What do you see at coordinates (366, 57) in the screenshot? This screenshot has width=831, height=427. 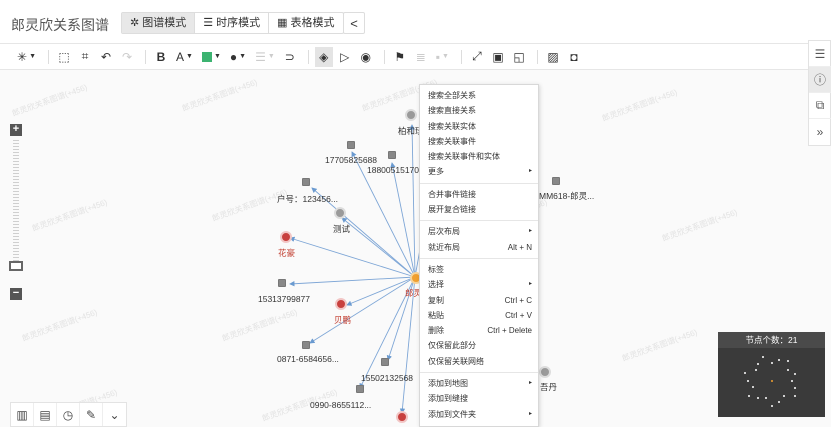 I see `show-button: ◉` at bounding box center [366, 57].